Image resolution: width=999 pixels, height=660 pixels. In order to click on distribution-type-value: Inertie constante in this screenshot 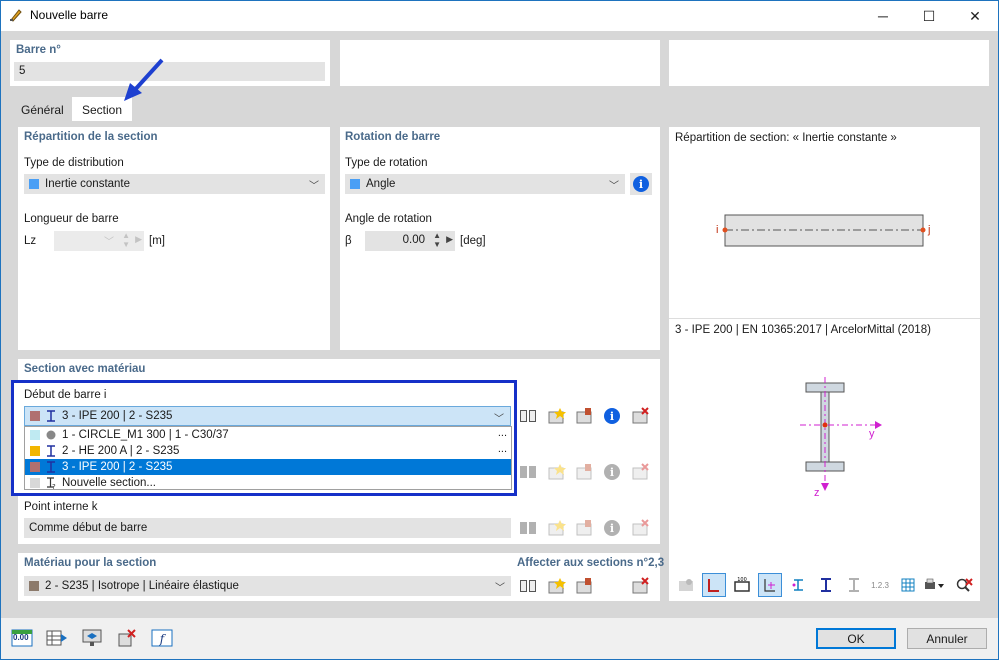, I will do `click(88, 184)`.